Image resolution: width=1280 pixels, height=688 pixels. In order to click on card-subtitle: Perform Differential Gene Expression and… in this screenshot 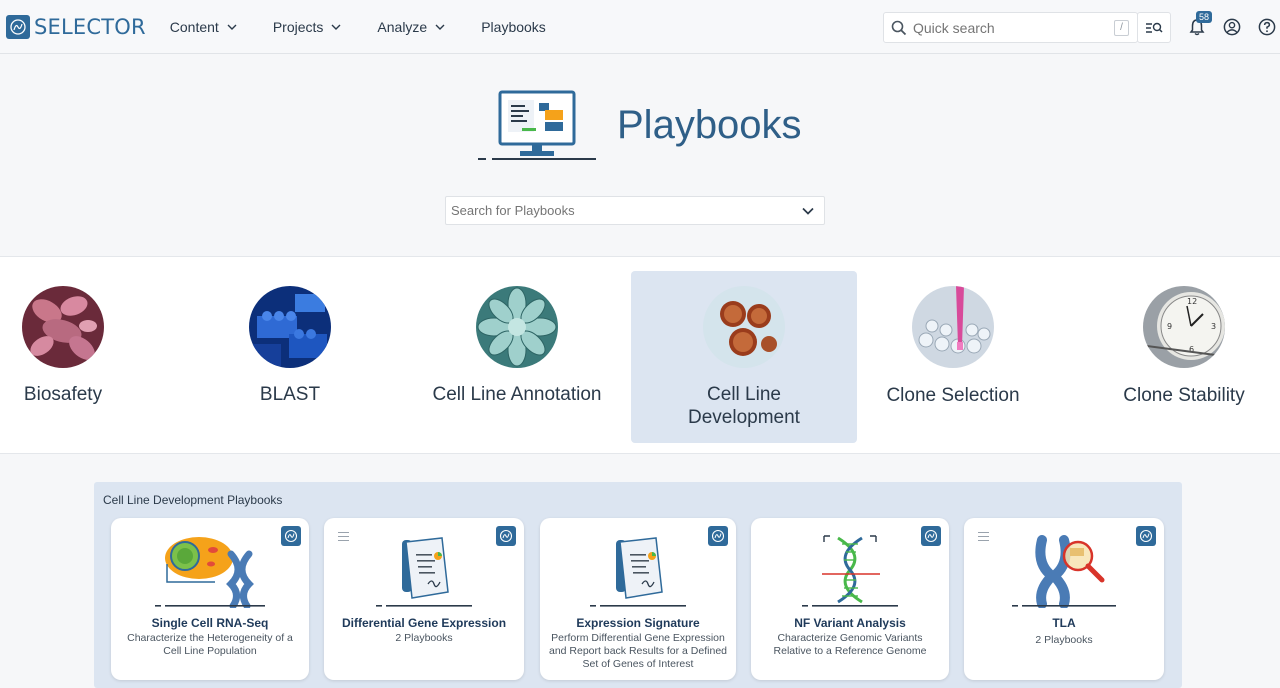, I will do `click(637, 651)`.